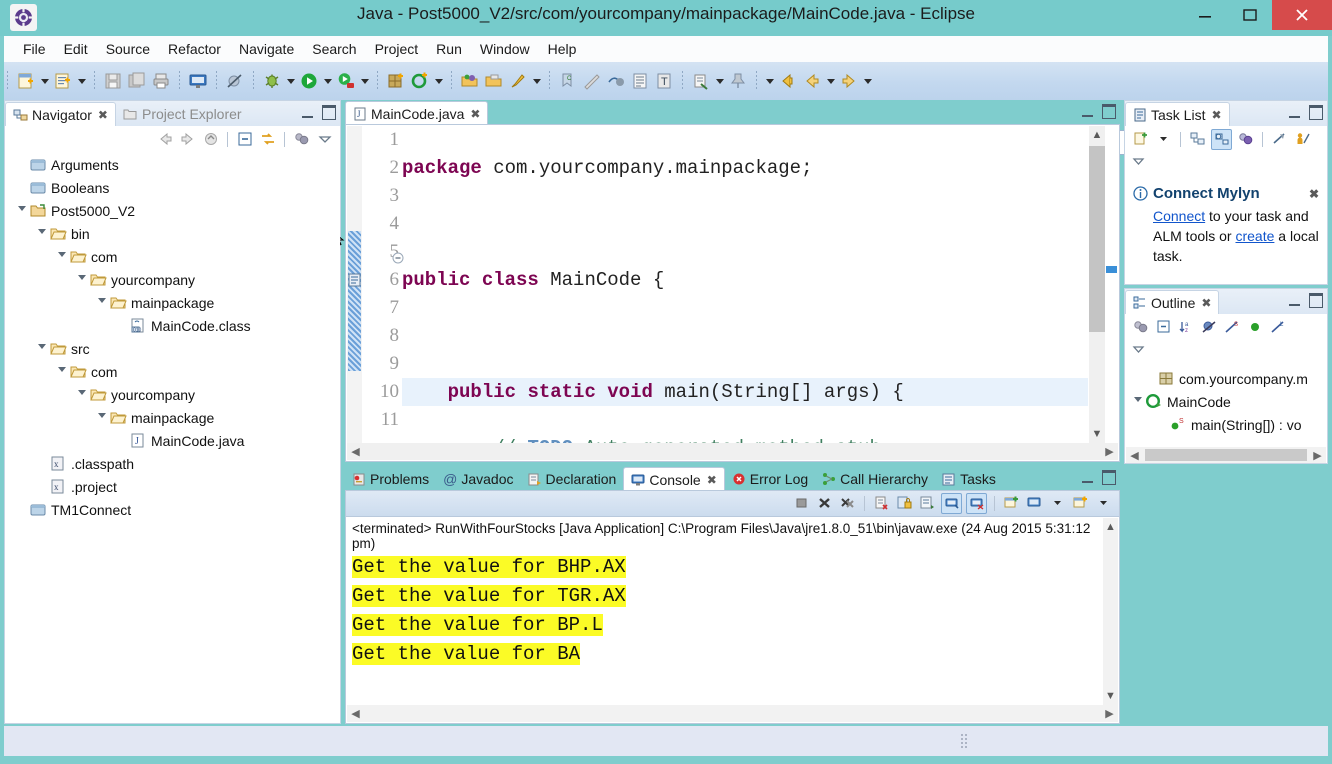 The image size is (1332, 764). What do you see at coordinates (128, 49) in the screenshot?
I see `menu-source: Source` at bounding box center [128, 49].